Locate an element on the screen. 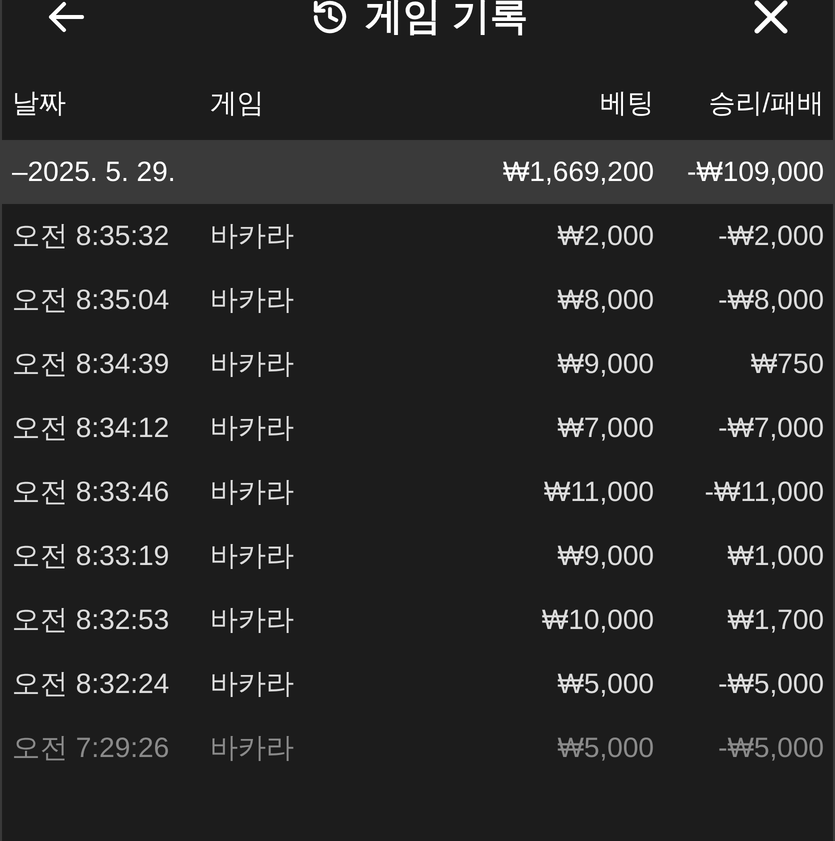 This screenshot has height=841, width=835. result-cell-text: -₩11,000 is located at coordinates (764, 492).